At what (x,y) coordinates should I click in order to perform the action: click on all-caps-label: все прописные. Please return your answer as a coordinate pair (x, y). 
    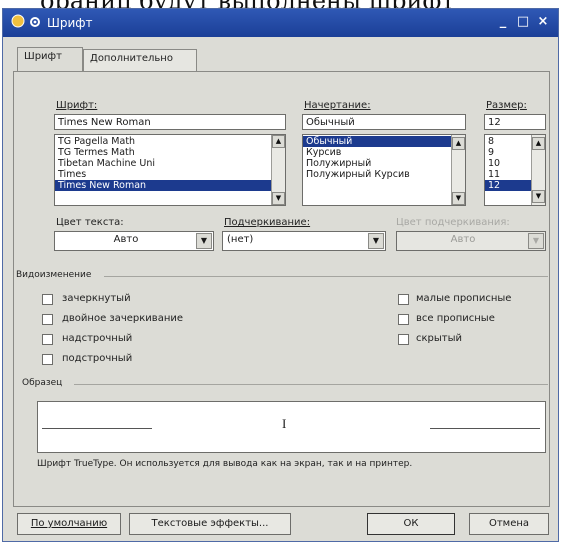
    Looking at the image, I should click on (455, 318).